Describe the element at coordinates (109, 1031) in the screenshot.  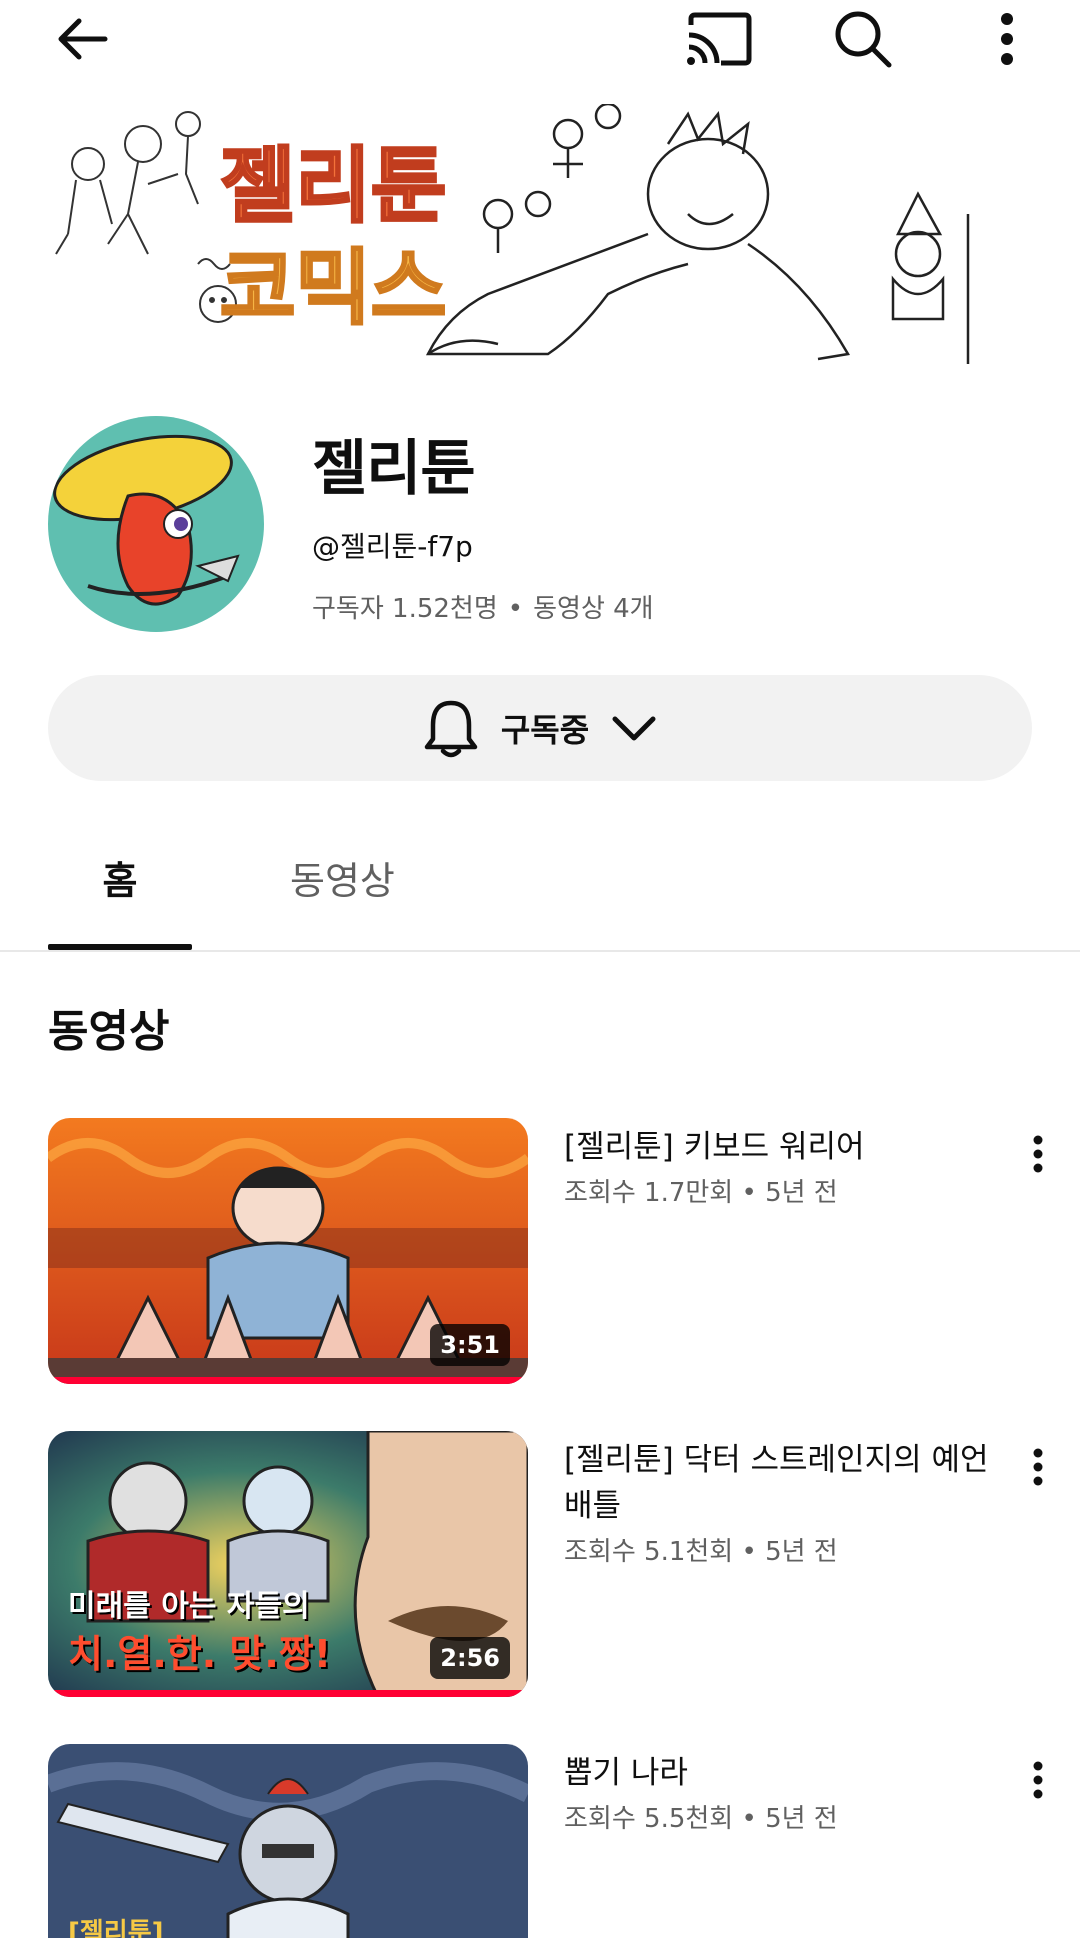
I see `section-title: 동영상` at that location.